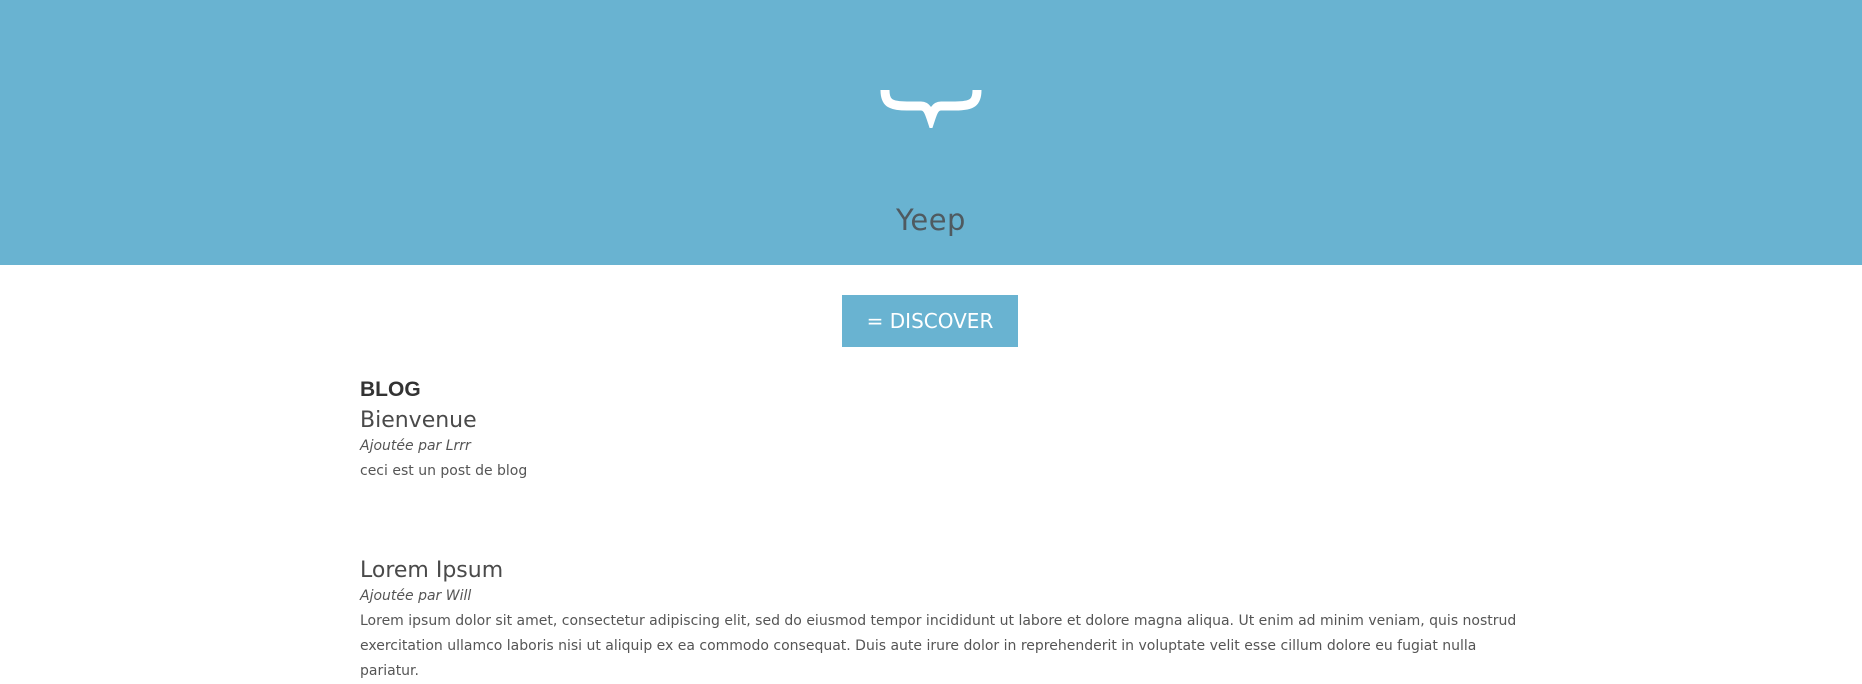  What do you see at coordinates (390, 389) in the screenshot?
I see `blog-heading: BLOG` at bounding box center [390, 389].